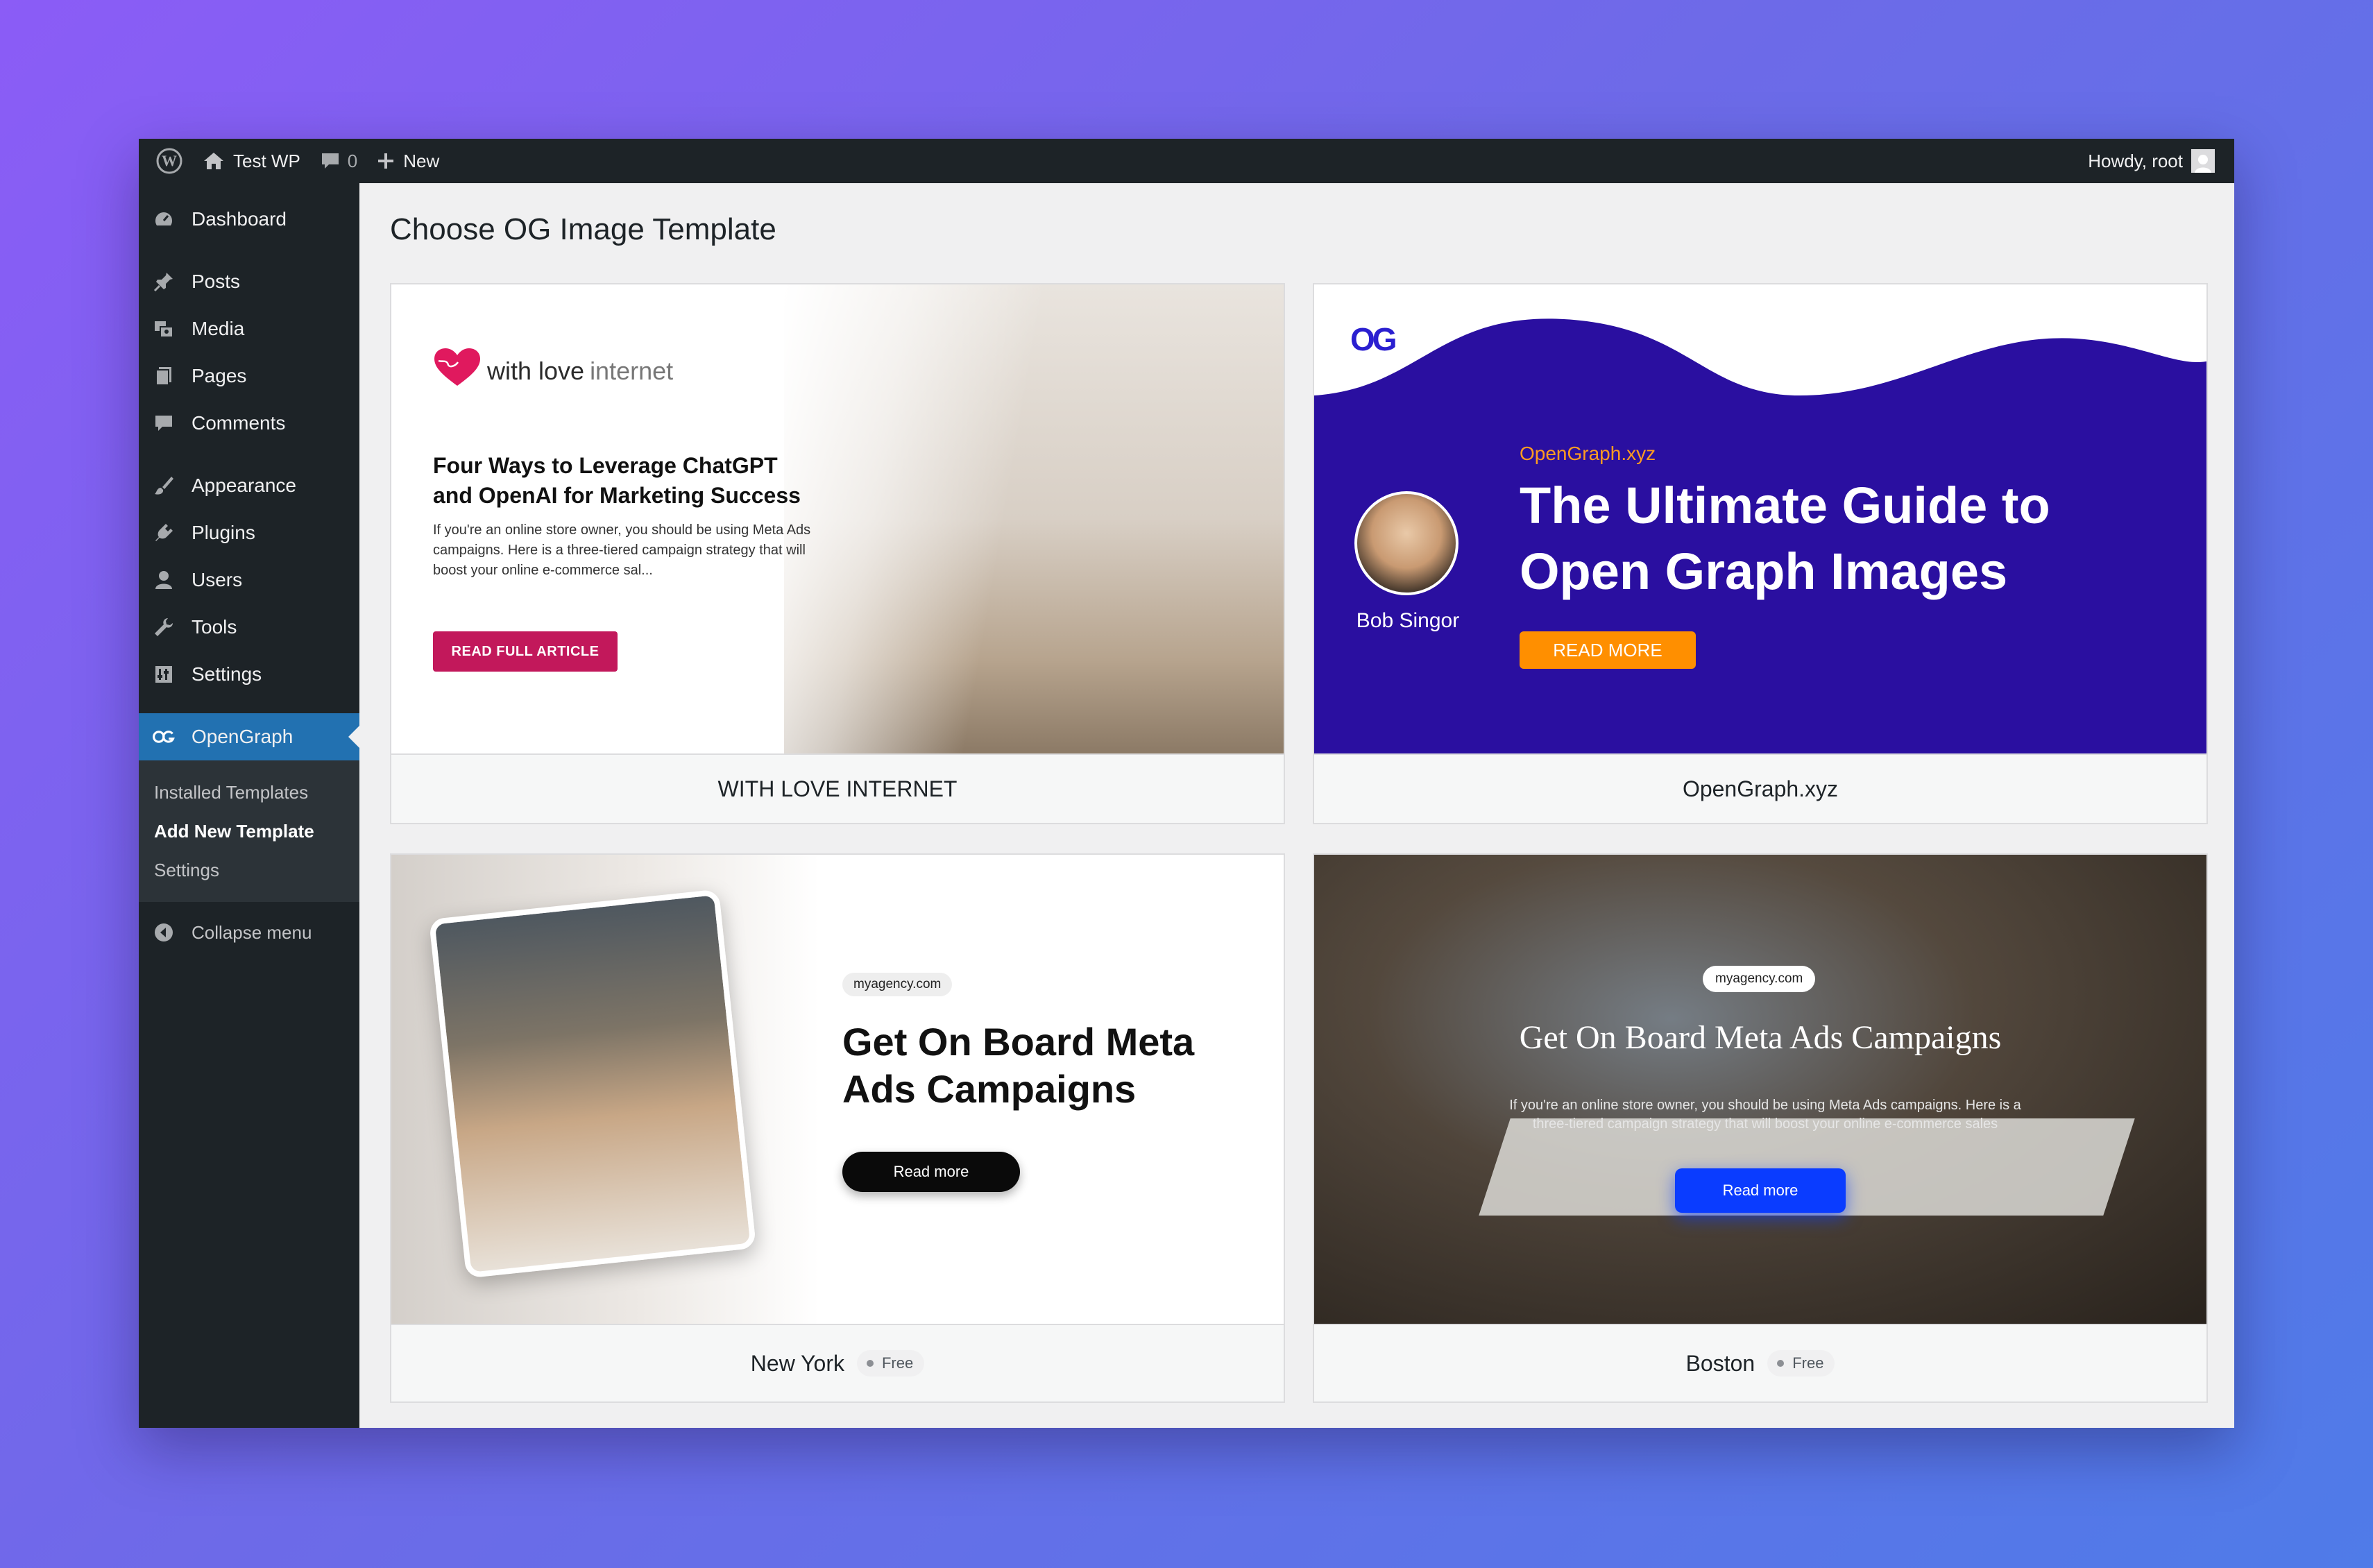 The width and height of the screenshot is (2373, 1568). I want to click on sidebar-item-appearance: Appearance, so click(249, 485).